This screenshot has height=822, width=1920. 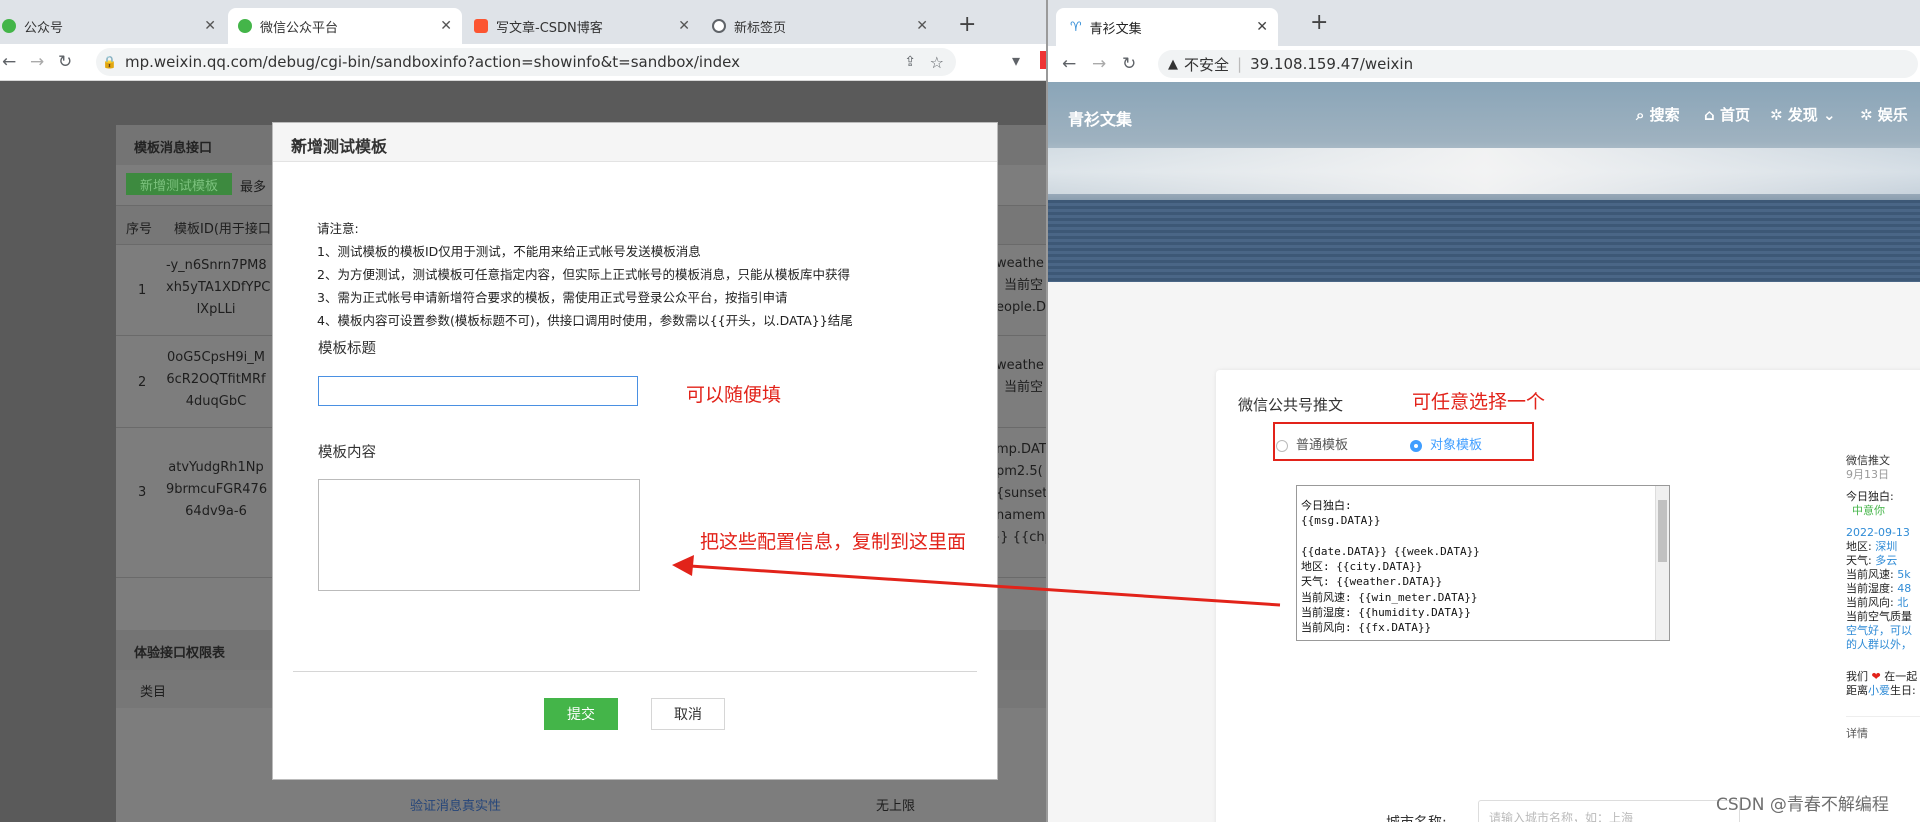 What do you see at coordinates (683, 565) in the screenshot?
I see `arrow-head-icon` at bounding box center [683, 565].